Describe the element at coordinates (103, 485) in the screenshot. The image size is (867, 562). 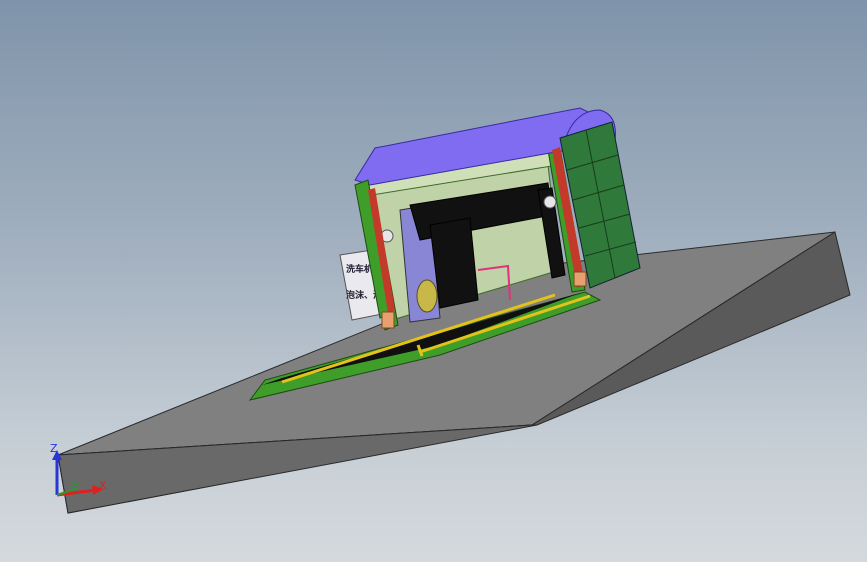
I see `x-axis-label: X` at that location.